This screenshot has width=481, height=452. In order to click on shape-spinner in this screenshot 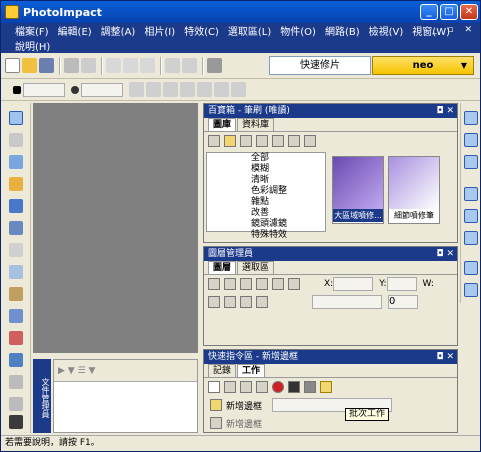, I will do `click(102, 89)`.